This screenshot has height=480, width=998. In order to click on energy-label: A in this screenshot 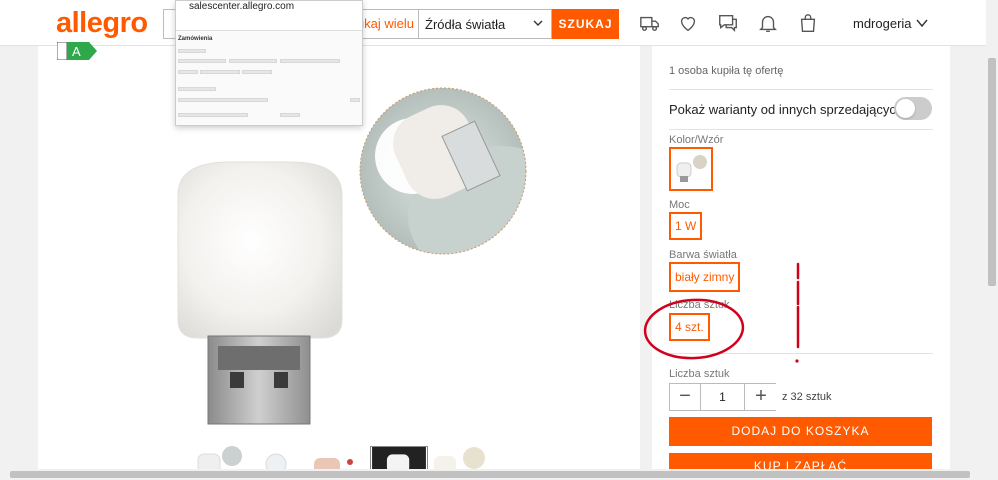, I will do `click(77, 51)`.